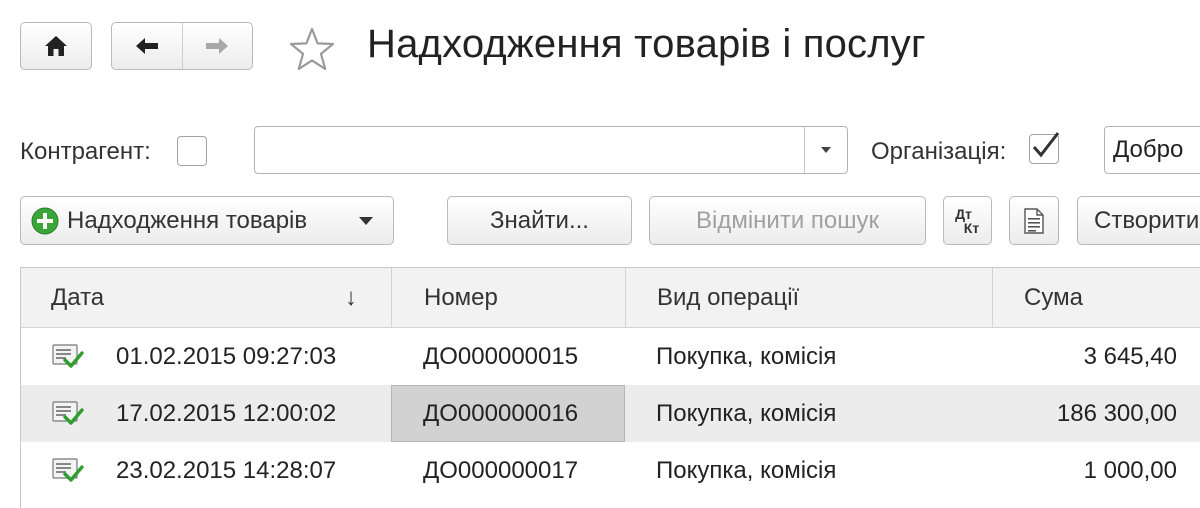 This screenshot has height=508, width=1200. What do you see at coordinates (1046, 145) in the screenshot?
I see `checkmark-icon` at bounding box center [1046, 145].